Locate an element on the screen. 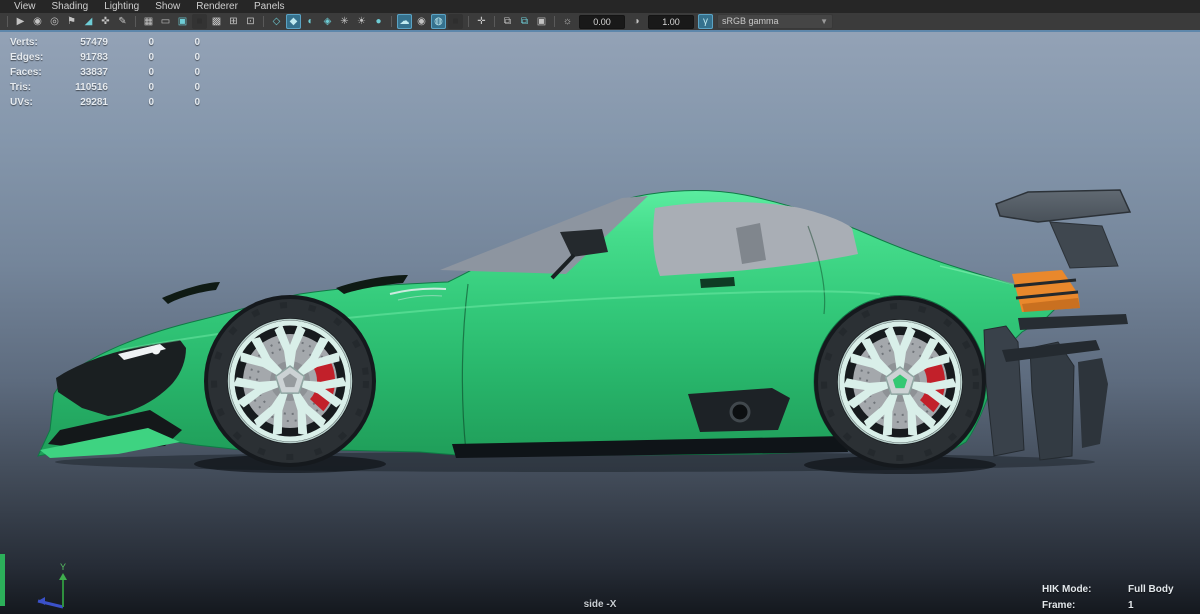 Image resolution: width=1200 pixels, height=614 pixels. hik-hud: HIK Mode: Full Body Frame: 1 is located at coordinates (1117, 599).